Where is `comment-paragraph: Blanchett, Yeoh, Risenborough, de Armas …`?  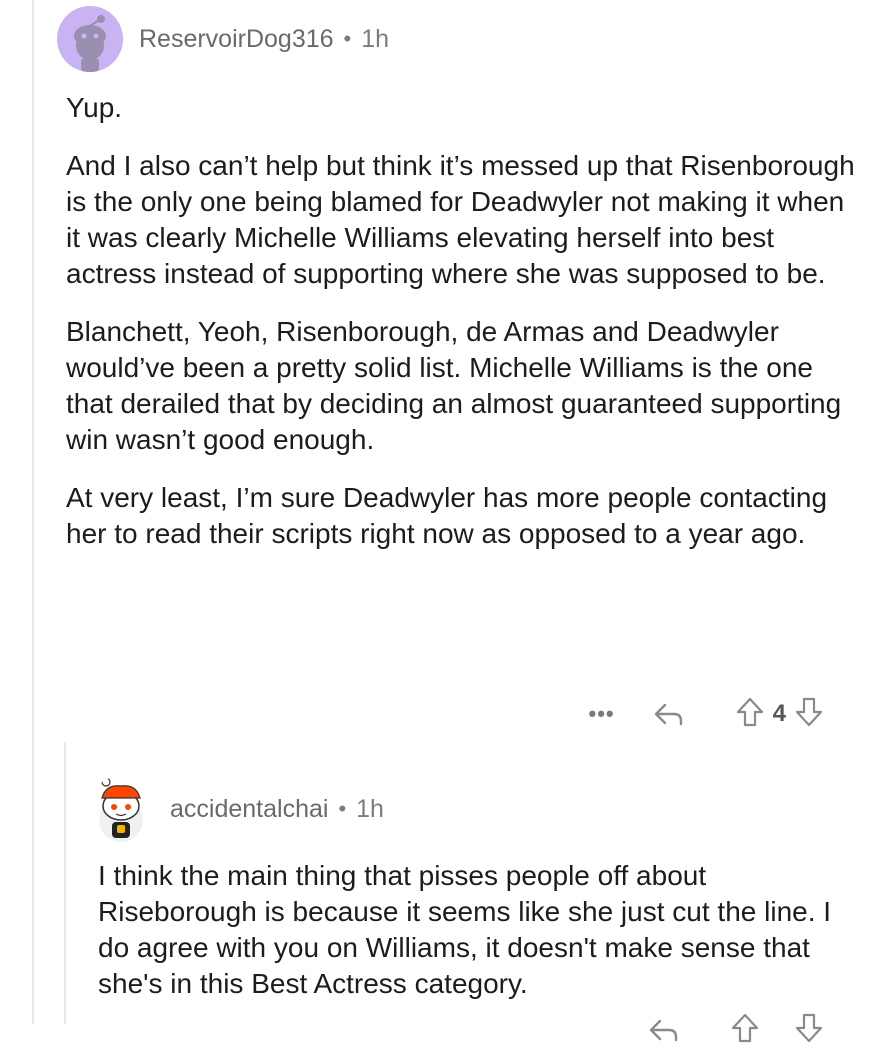
comment-paragraph: Blanchett, Yeoh, Risenborough, de Armas … is located at coordinates (454, 385).